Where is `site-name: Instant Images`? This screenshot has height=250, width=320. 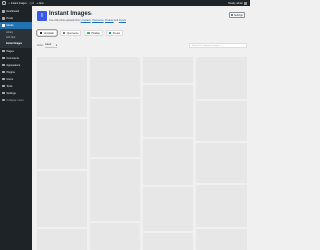 site-name: Instant Images is located at coordinates (18, 3).